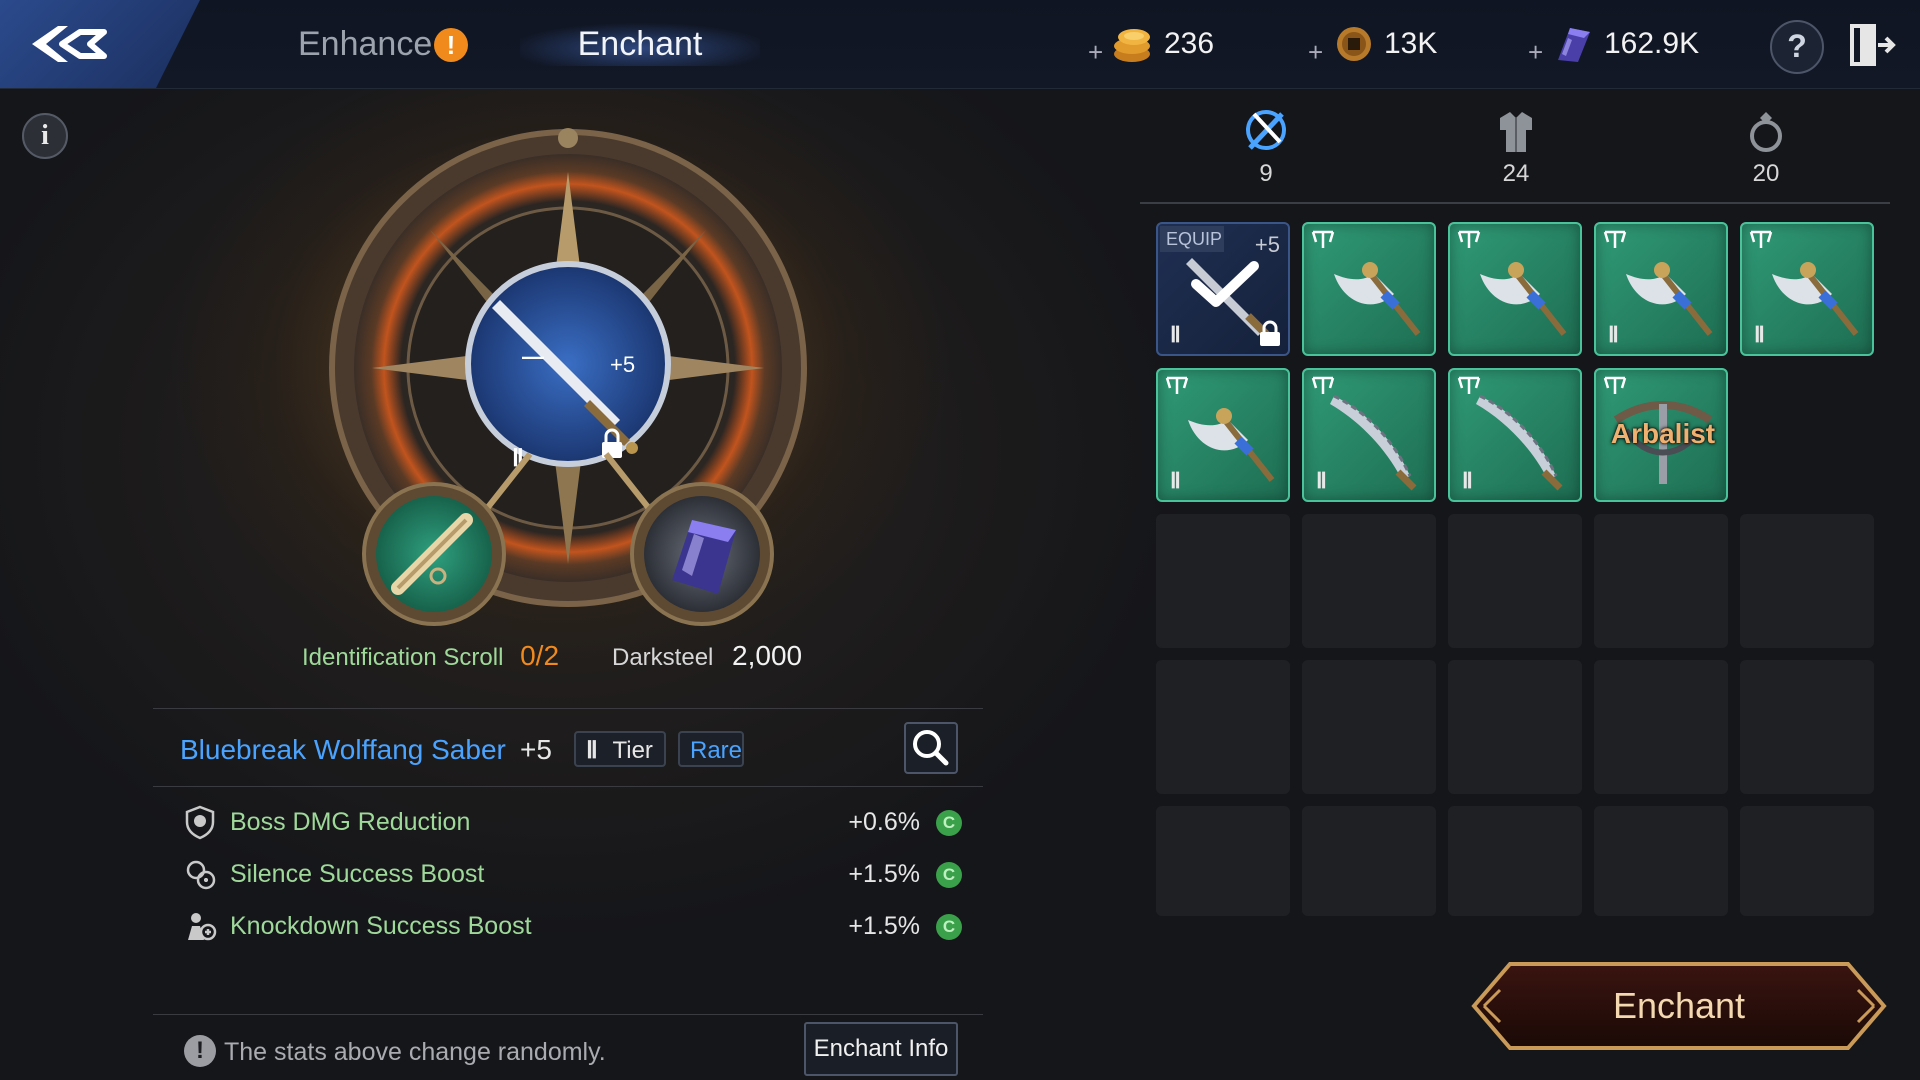 The image size is (1920, 1080). Describe the element at coordinates (381, 926) in the screenshot. I see `stat-name: Knockdown Success Boost` at that location.